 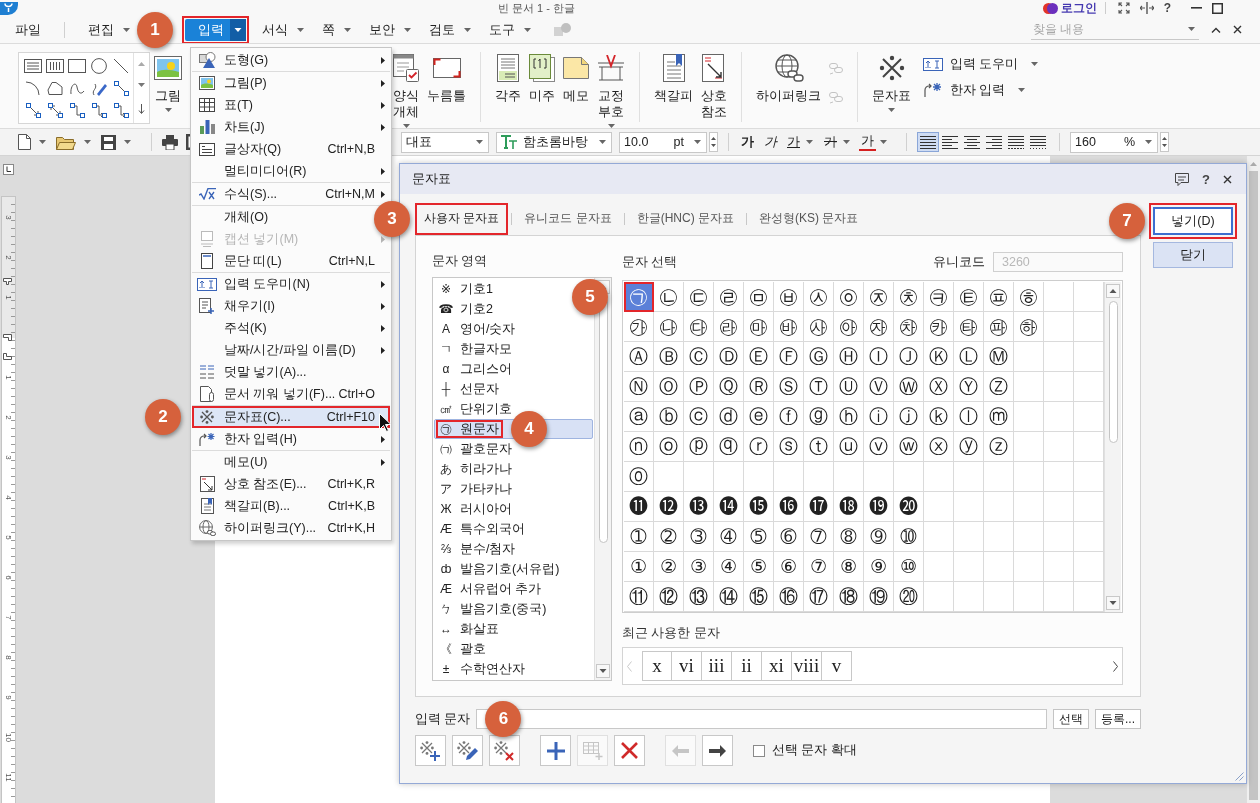 I want to click on character-cell: ㉨, so click(x=879, y=297).